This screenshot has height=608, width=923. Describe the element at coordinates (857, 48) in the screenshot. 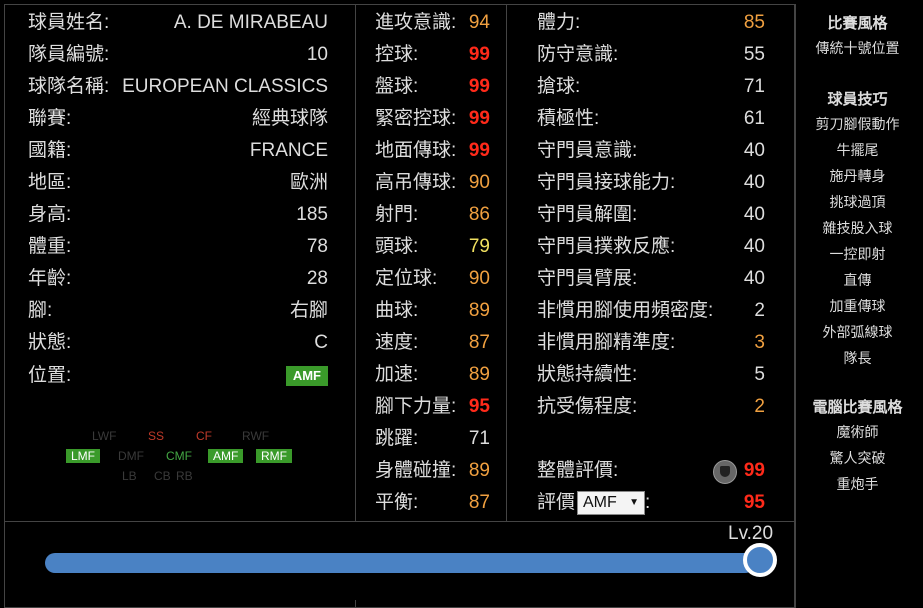

I see `play-style-value: 傳統十號位置` at that location.